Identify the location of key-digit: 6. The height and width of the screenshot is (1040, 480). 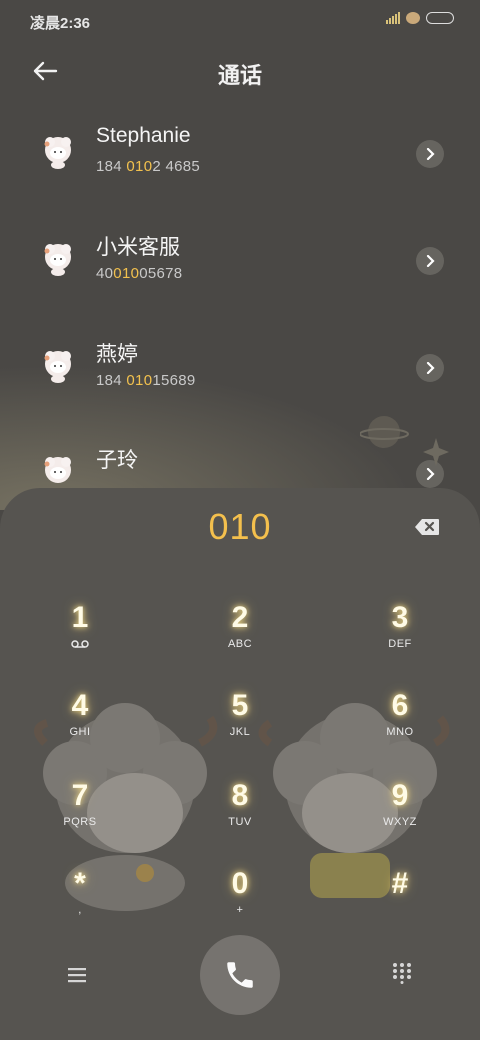
(400, 705).